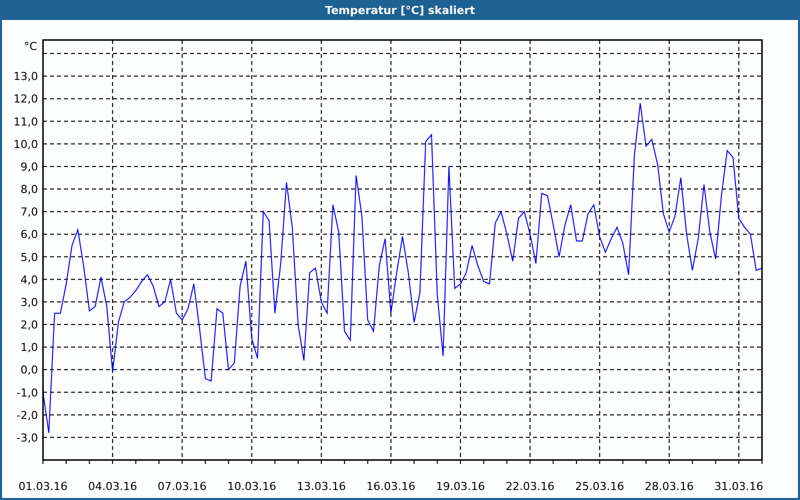  I want to click on x-tick-label: 10.03.16, so click(251, 486).